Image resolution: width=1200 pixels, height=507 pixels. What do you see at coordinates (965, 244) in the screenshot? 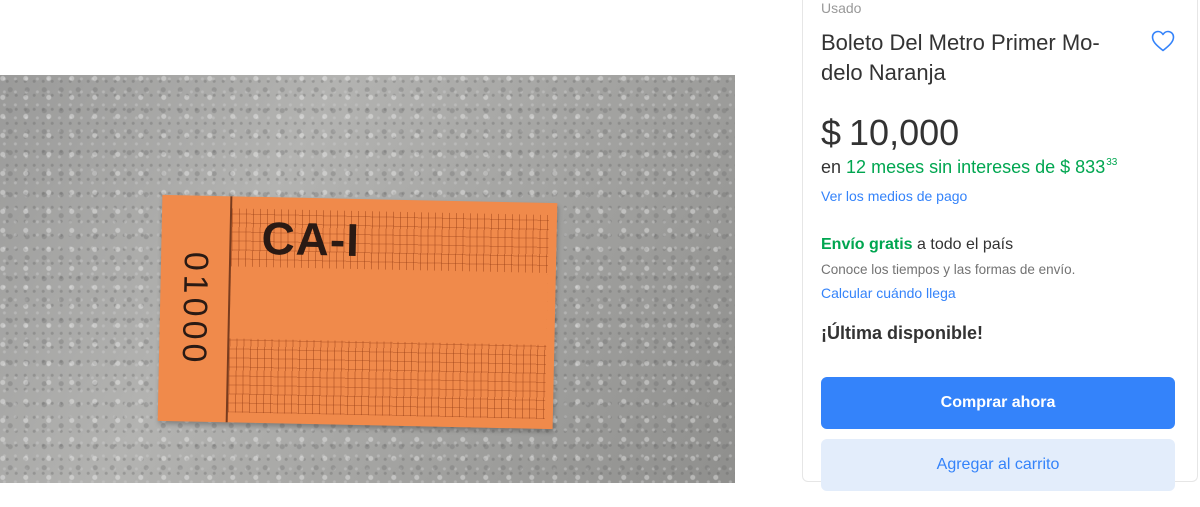
I see `shipping-scope: a todo el país` at bounding box center [965, 244].